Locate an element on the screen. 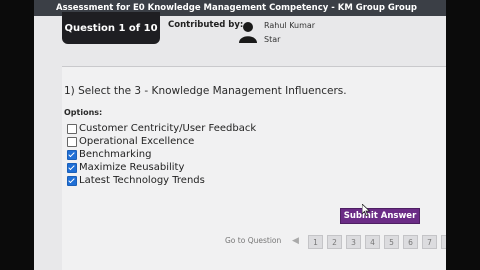  contributed-by-label: Contributed by: is located at coordinates (206, 25).